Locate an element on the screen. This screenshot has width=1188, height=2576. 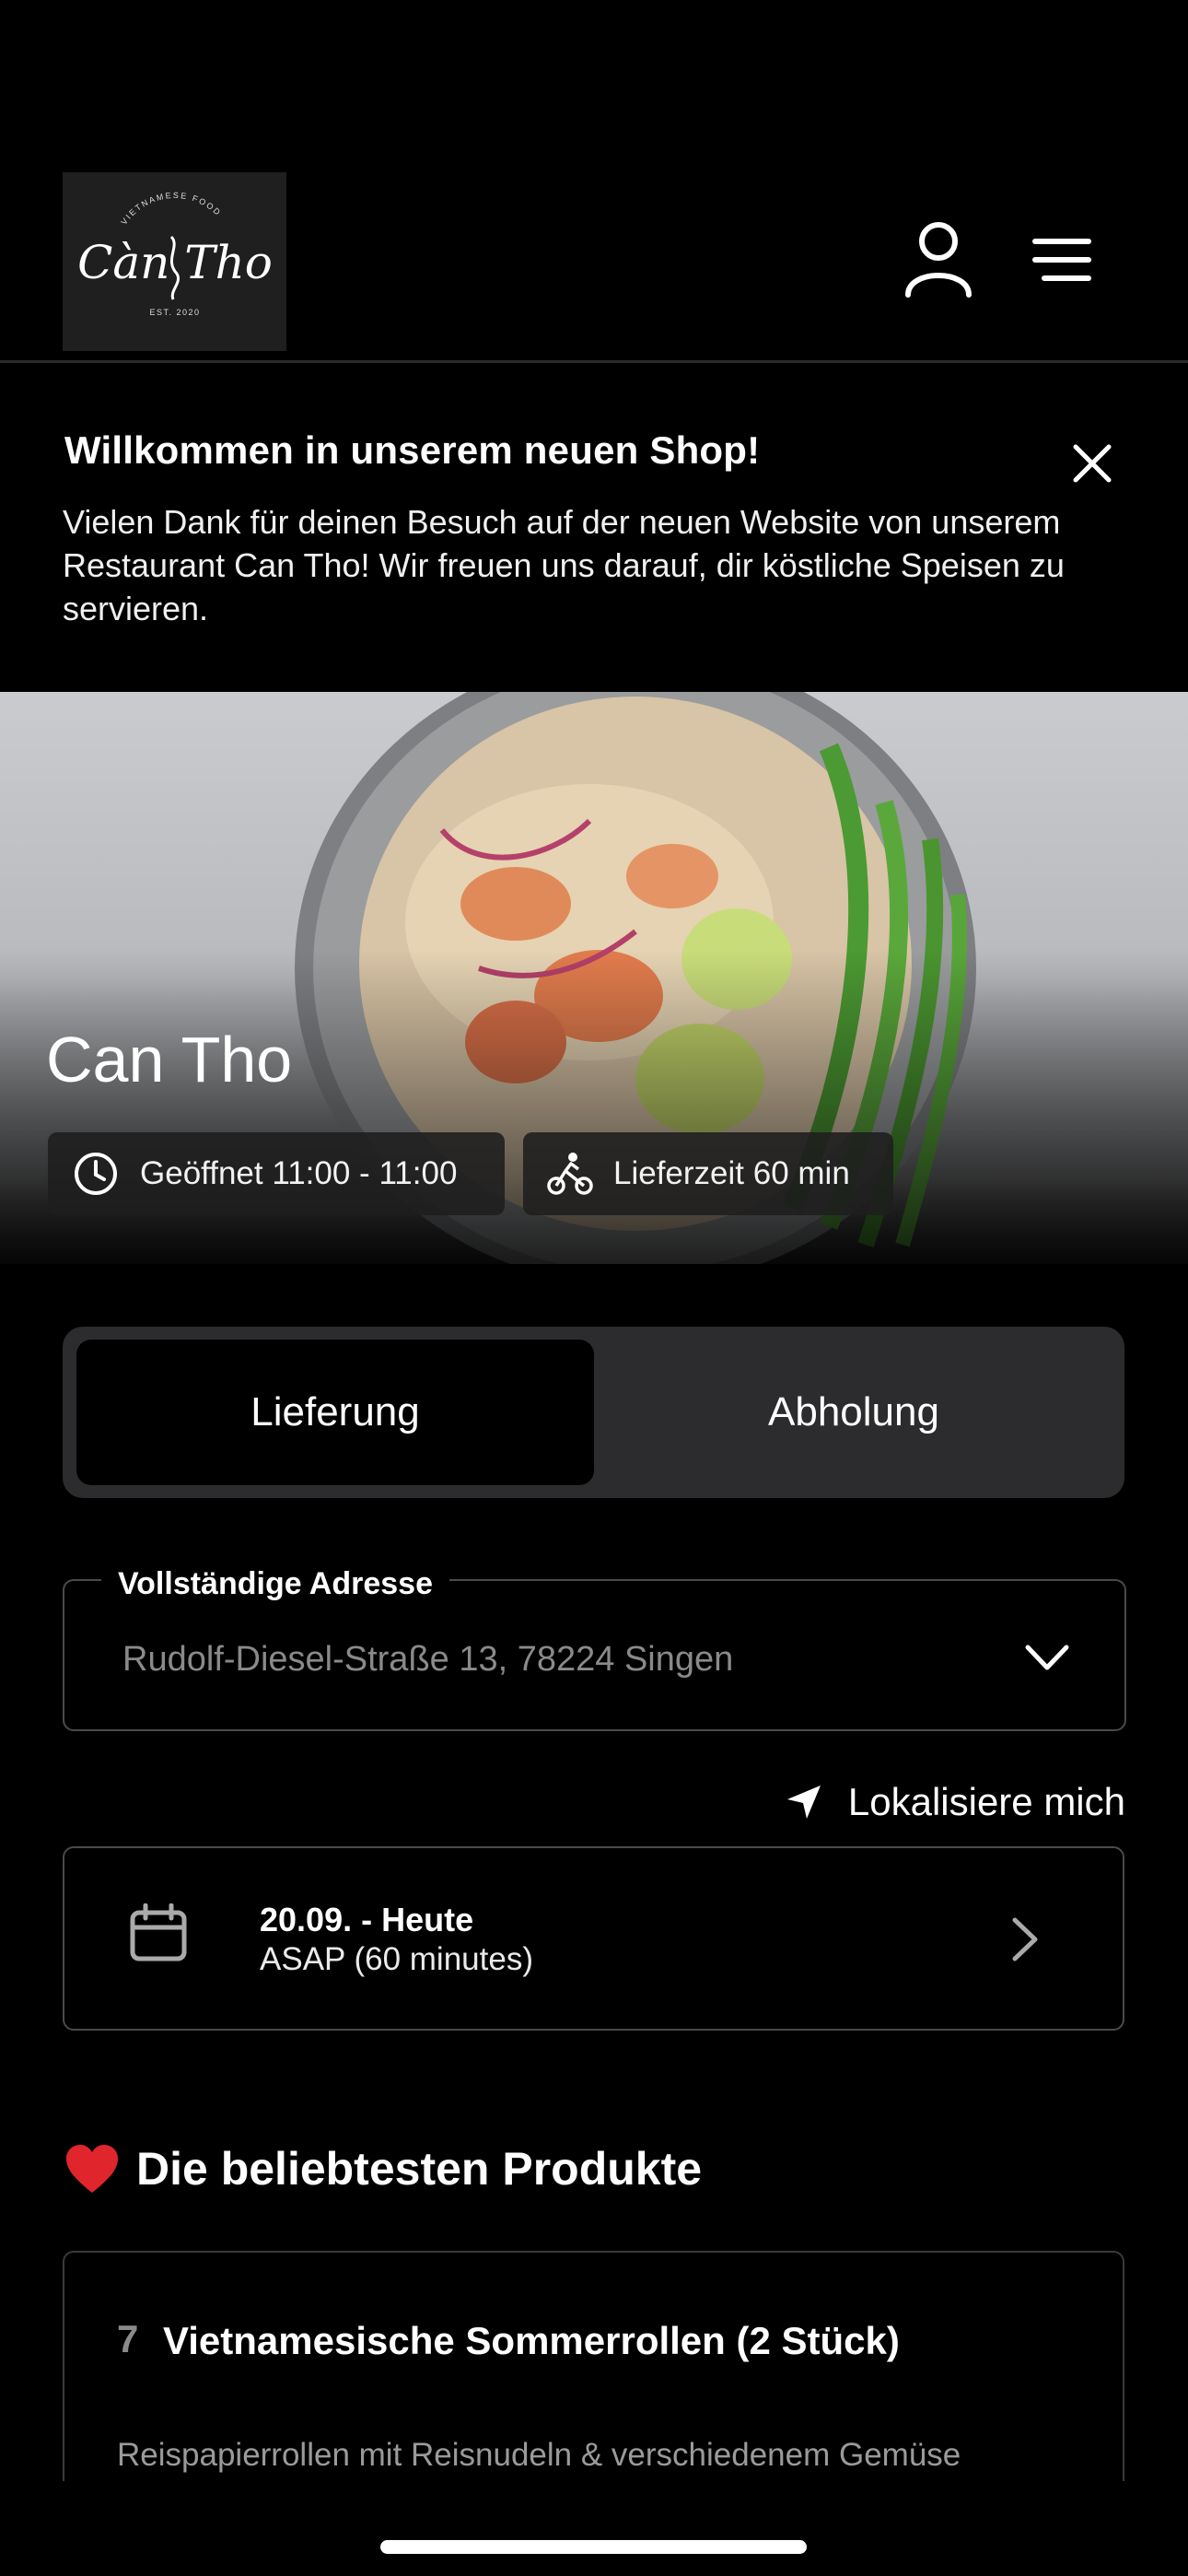
delivery-time-text: Lieferzeit 60 min is located at coordinates (731, 1173).